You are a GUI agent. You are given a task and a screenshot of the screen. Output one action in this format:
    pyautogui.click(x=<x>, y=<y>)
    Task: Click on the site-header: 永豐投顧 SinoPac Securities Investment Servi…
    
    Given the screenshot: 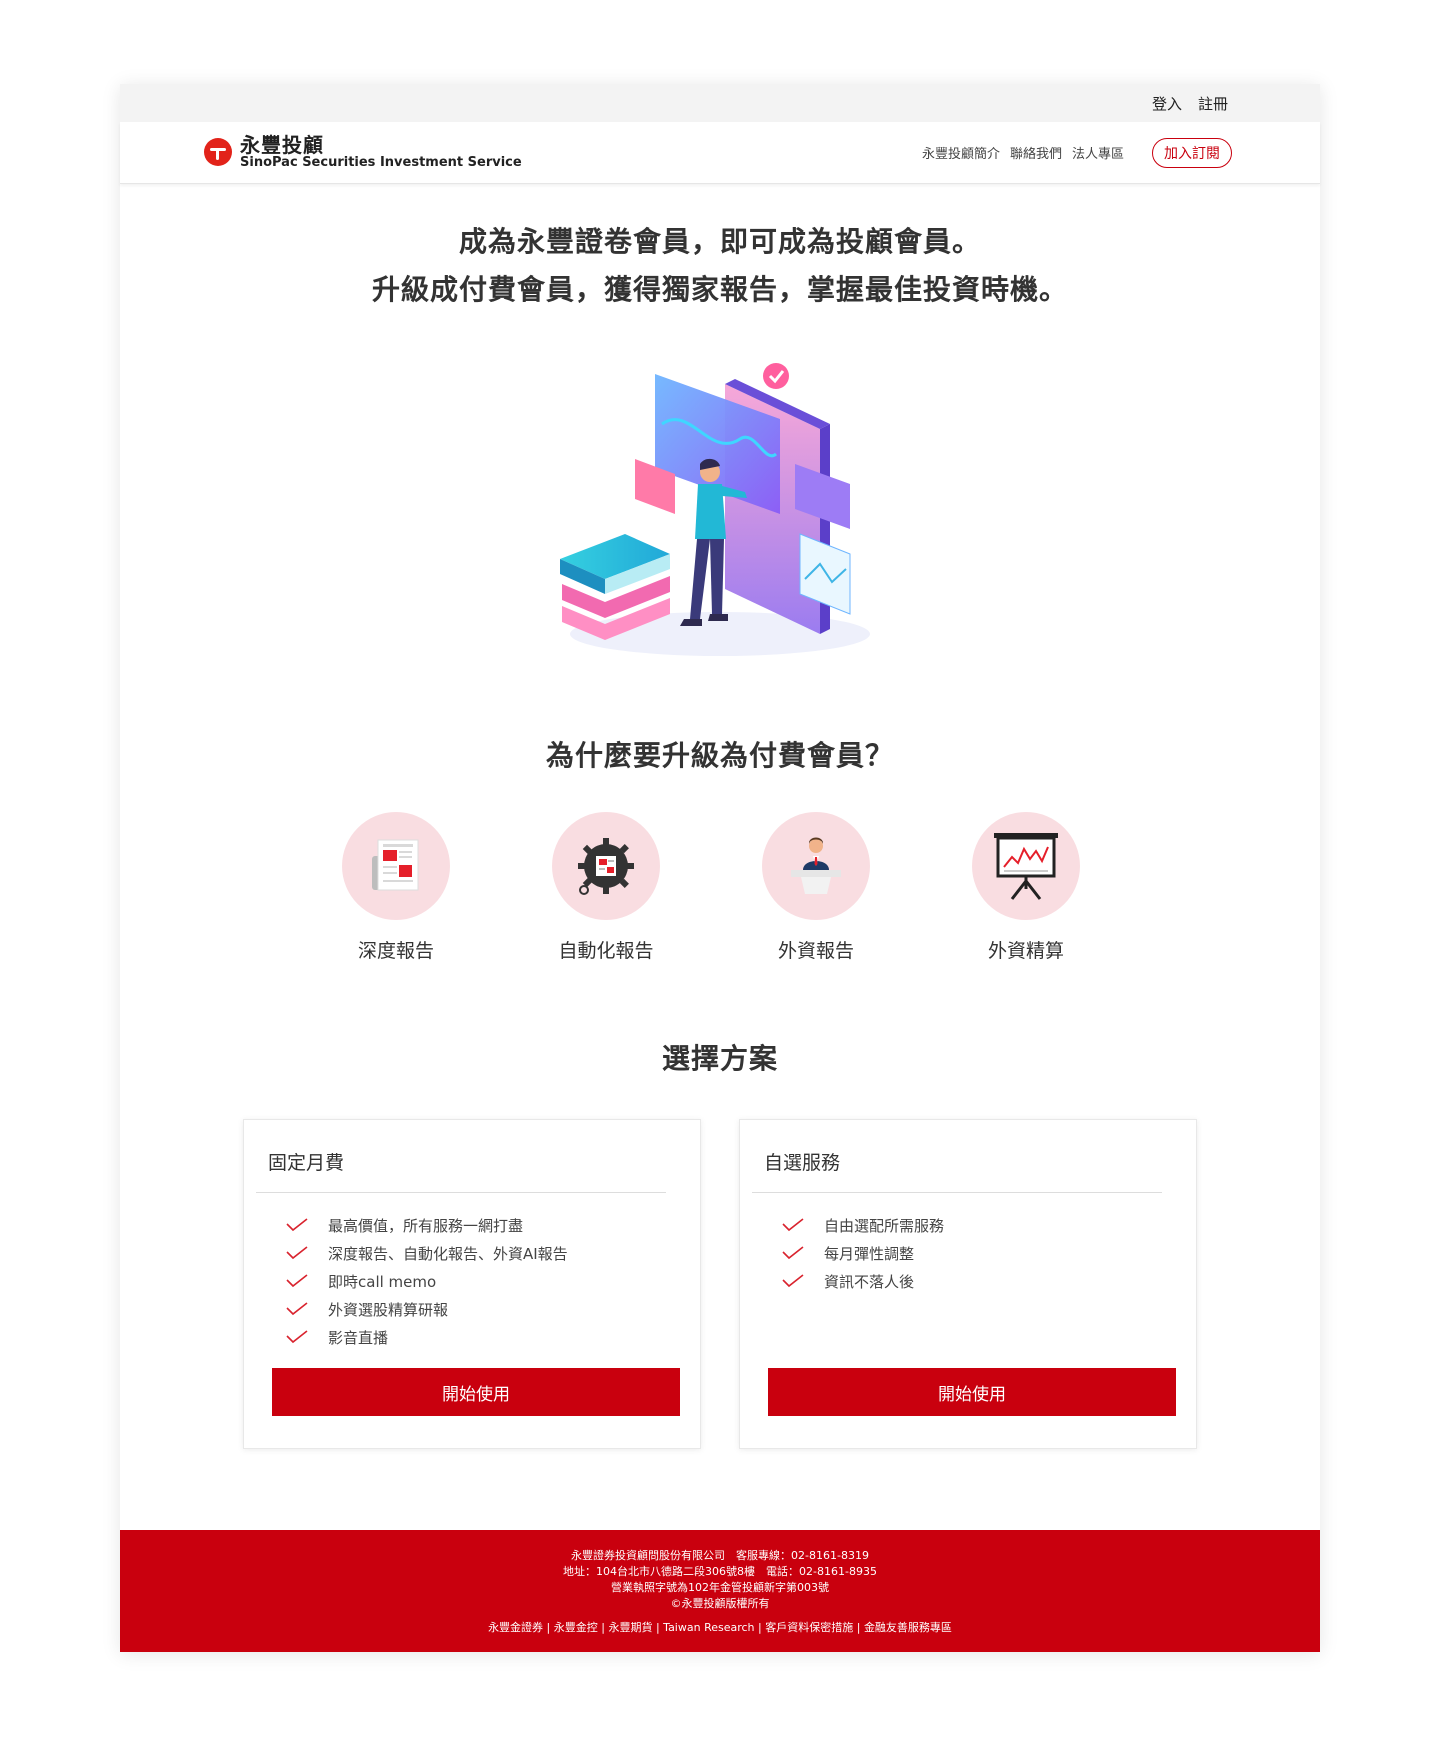 What is the action you would take?
    pyautogui.click(x=720, y=153)
    